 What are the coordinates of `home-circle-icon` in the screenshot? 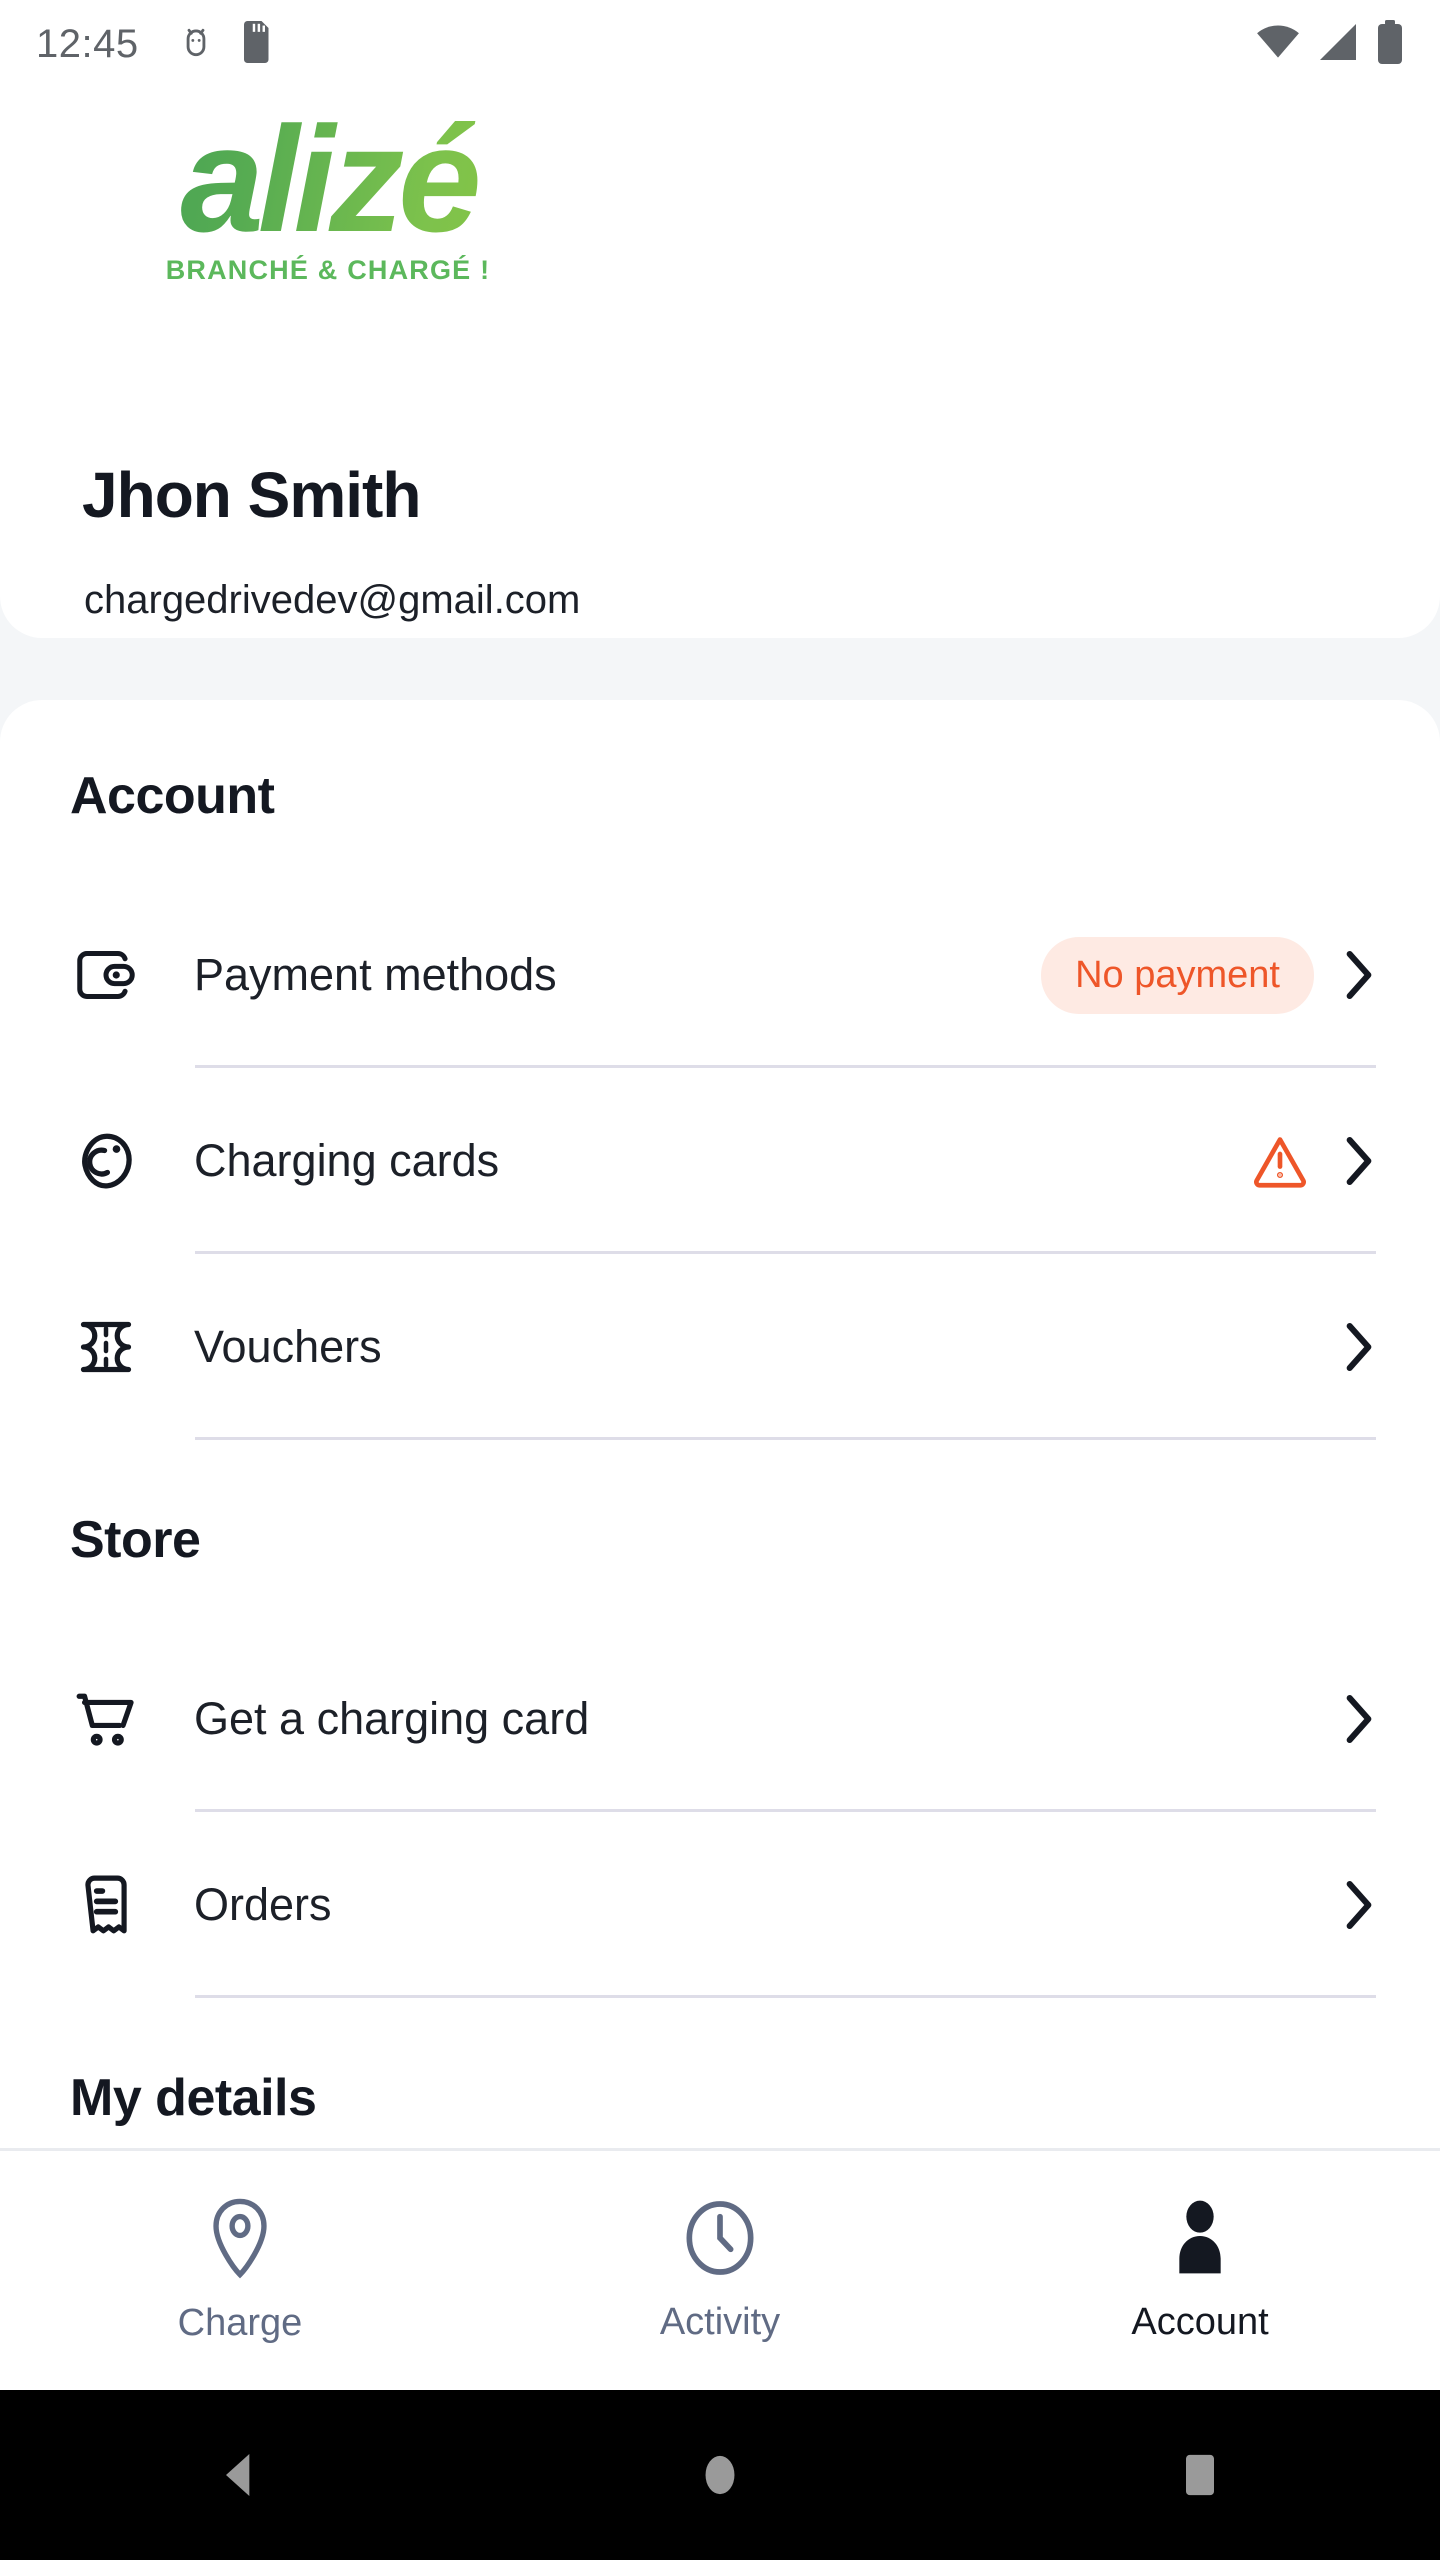 It's located at (720, 2475).